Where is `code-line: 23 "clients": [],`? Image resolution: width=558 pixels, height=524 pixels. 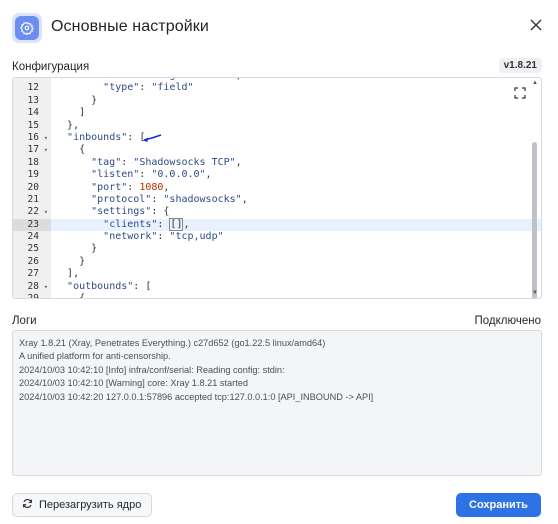 code-line: 23 "clients": [], is located at coordinates (277, 224).